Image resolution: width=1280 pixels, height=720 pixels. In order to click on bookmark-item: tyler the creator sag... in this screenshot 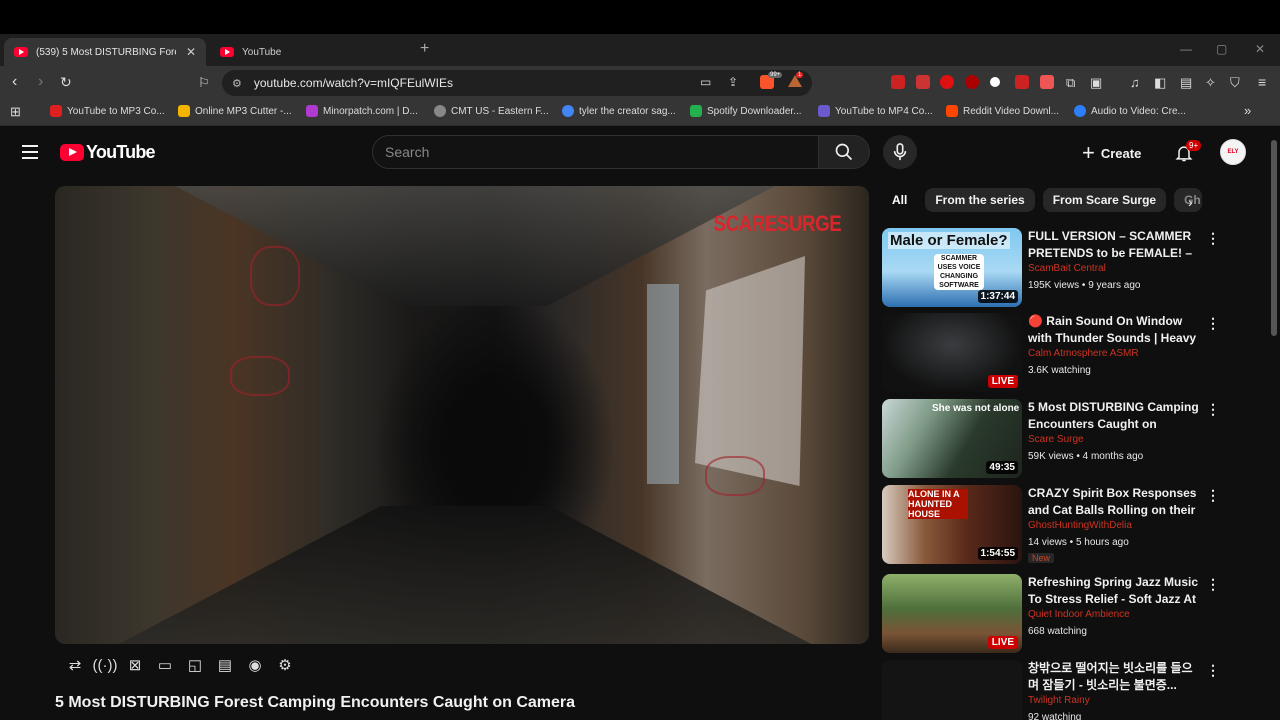, I will do `click(619, 111)`.